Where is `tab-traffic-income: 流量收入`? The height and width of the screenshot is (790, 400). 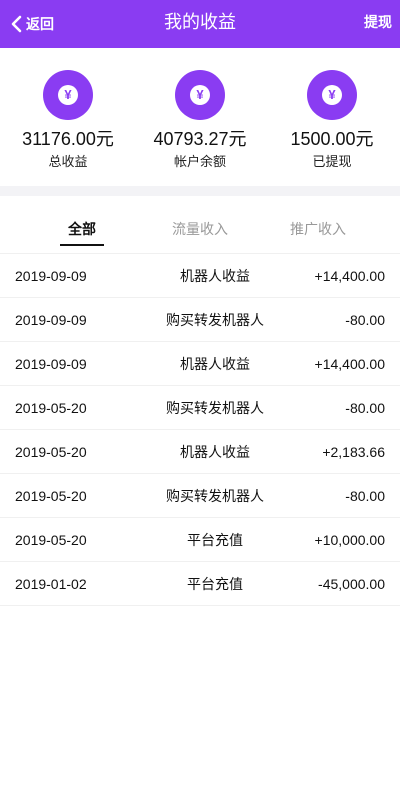 tab-traffic-income: 流量收入 is located at coordinates (200, 225).